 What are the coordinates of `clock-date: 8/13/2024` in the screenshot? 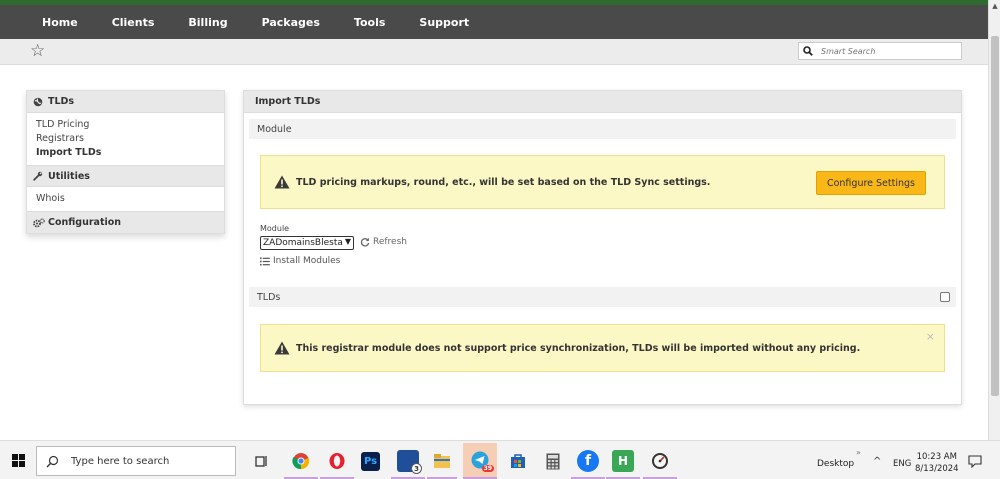 It's located at (937, 469).